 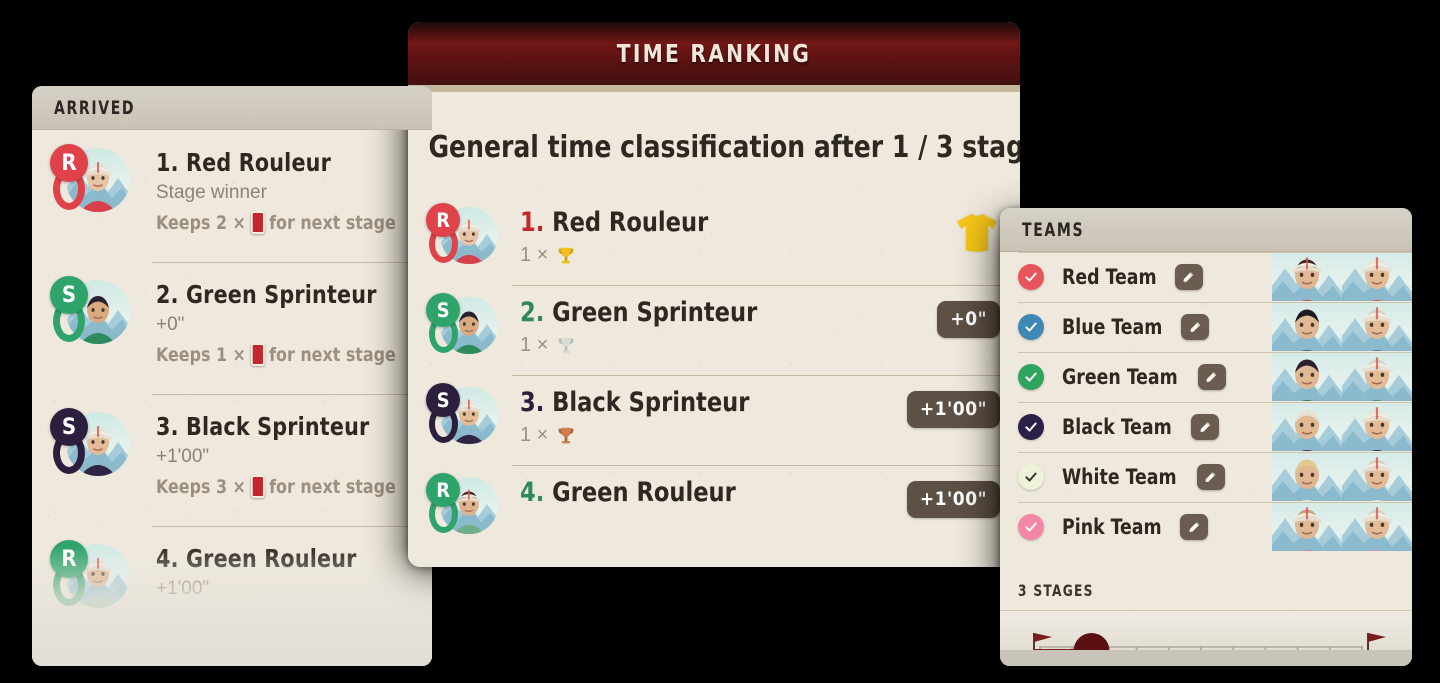 What do you see at coordinates (201, 354) in the screenshot?
I see `keeps-prefix: Keeps 1 ×` at bounding box center [201, 354].